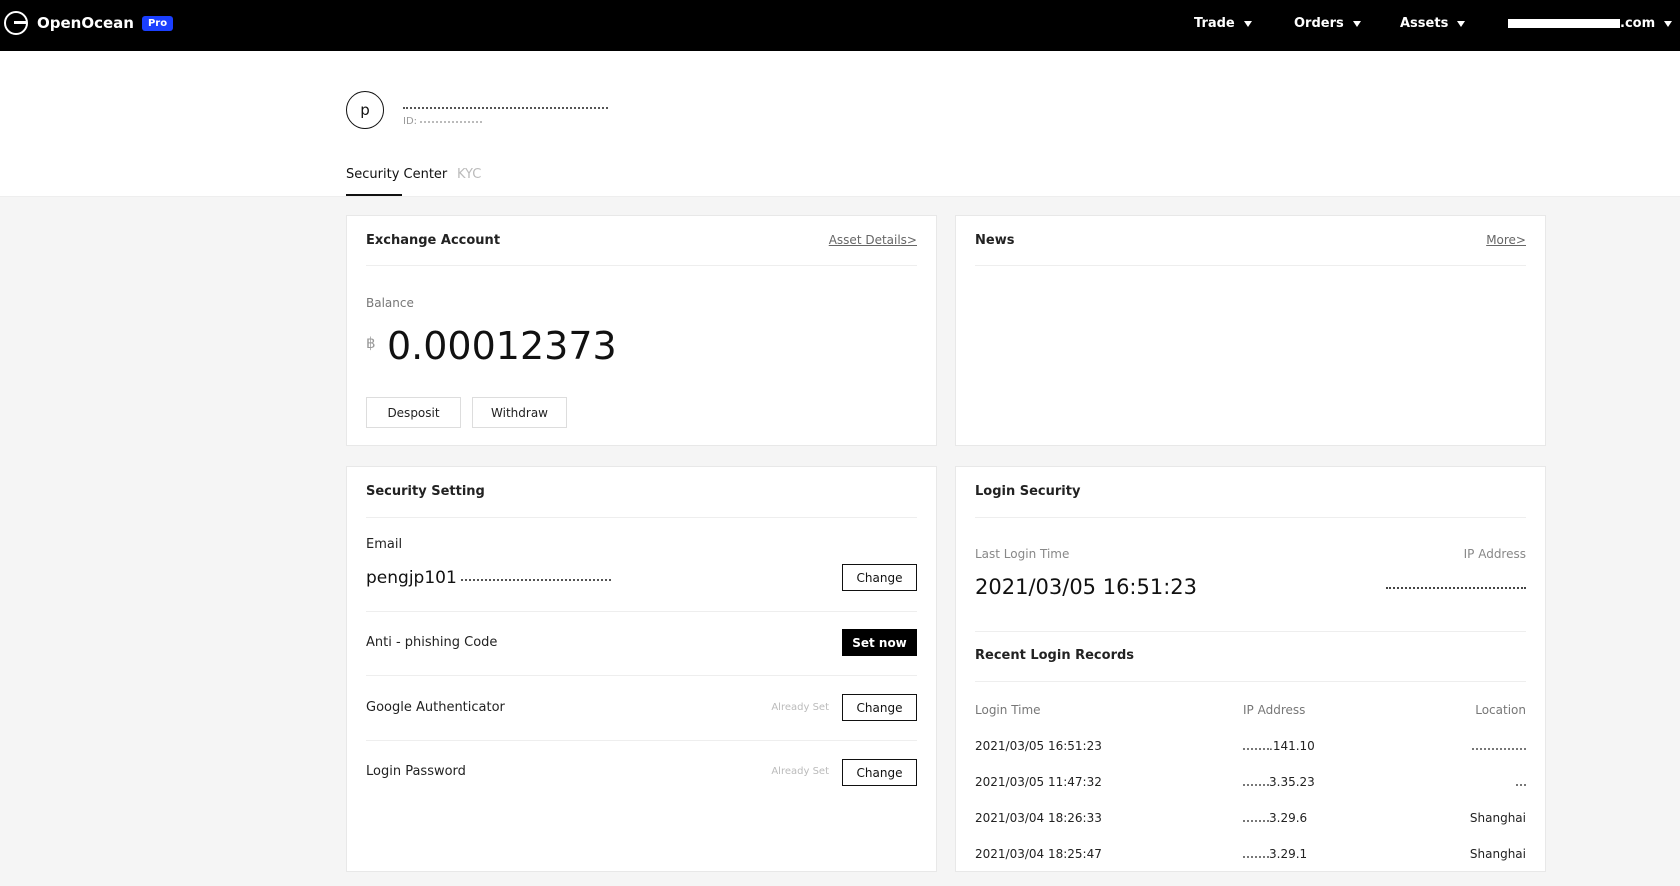  I want to click on email-value: pengjp101, so click(488, 578).